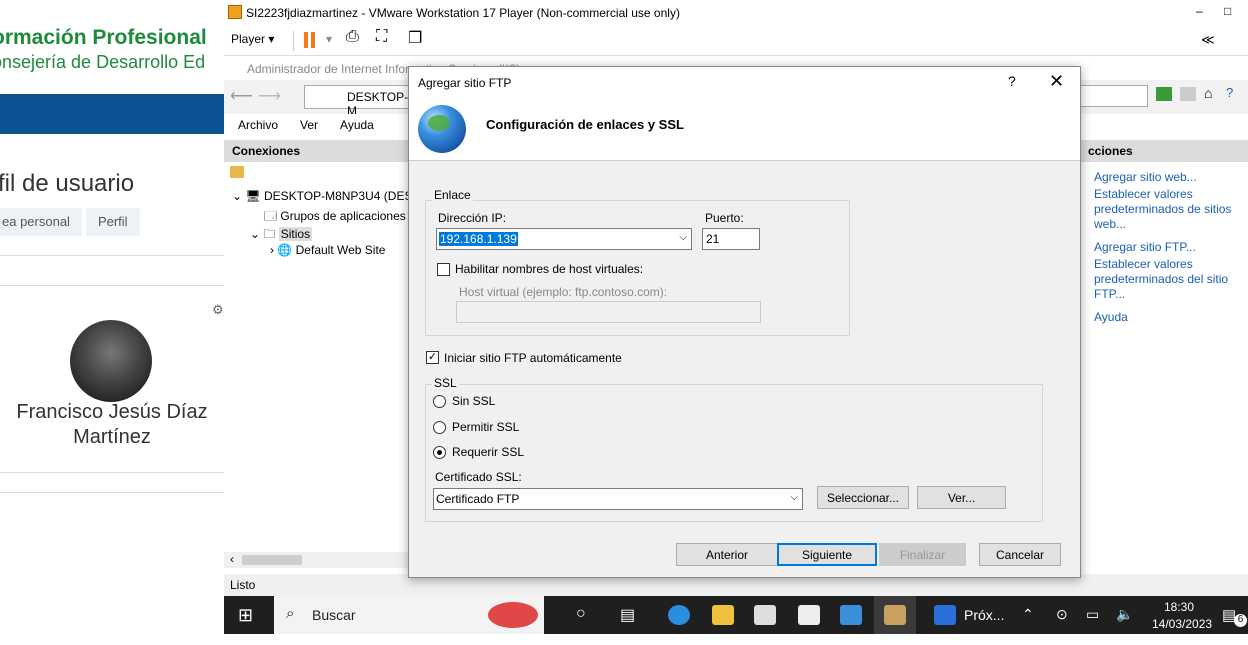 This screenshot has height=645, width=1248. Describe the element at coordinates (1028, 625) in the screenshot. I see `chevron-up-icon: ⌃` at that location.